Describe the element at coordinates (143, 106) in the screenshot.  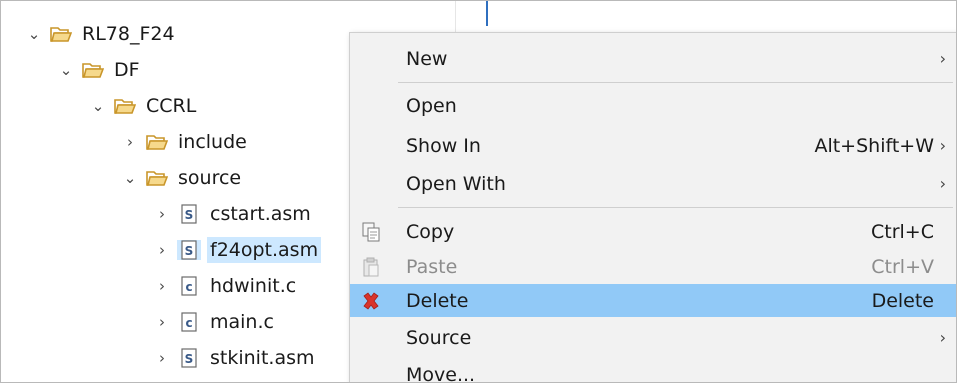
I see `tree-item-ccrl: ⌄ CCRL` at that location.